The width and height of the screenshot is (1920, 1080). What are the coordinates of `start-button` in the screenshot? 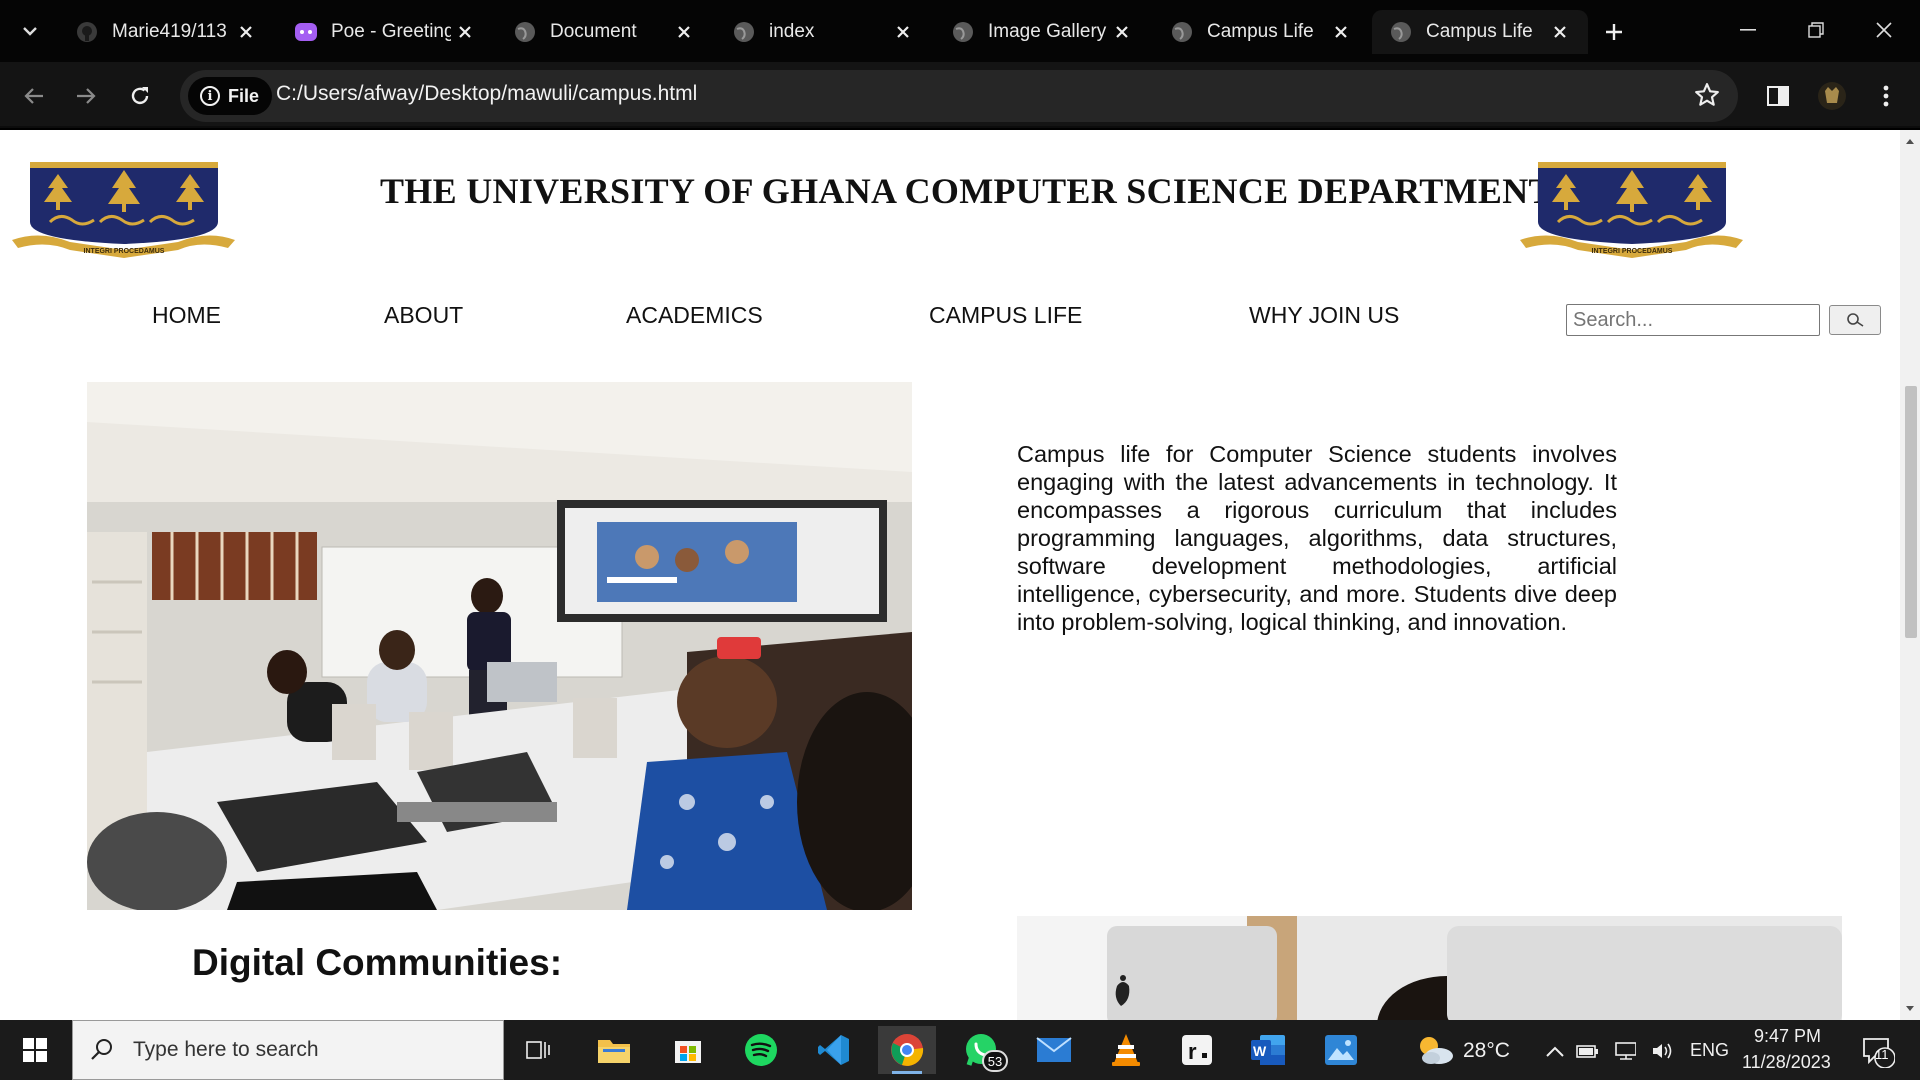 It's located at (35, 1050).